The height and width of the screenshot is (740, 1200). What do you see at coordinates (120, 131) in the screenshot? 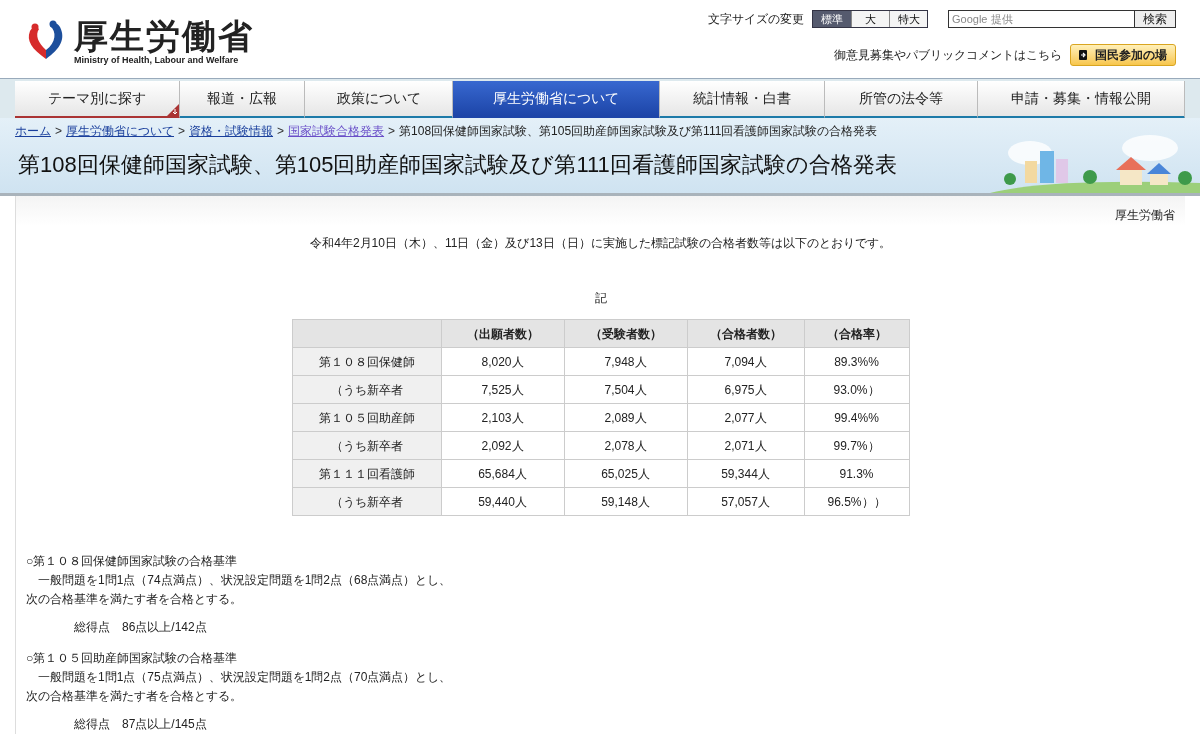
I see `breadcrumb-link: 厚生労働省について` at bounding box center [120, 131].